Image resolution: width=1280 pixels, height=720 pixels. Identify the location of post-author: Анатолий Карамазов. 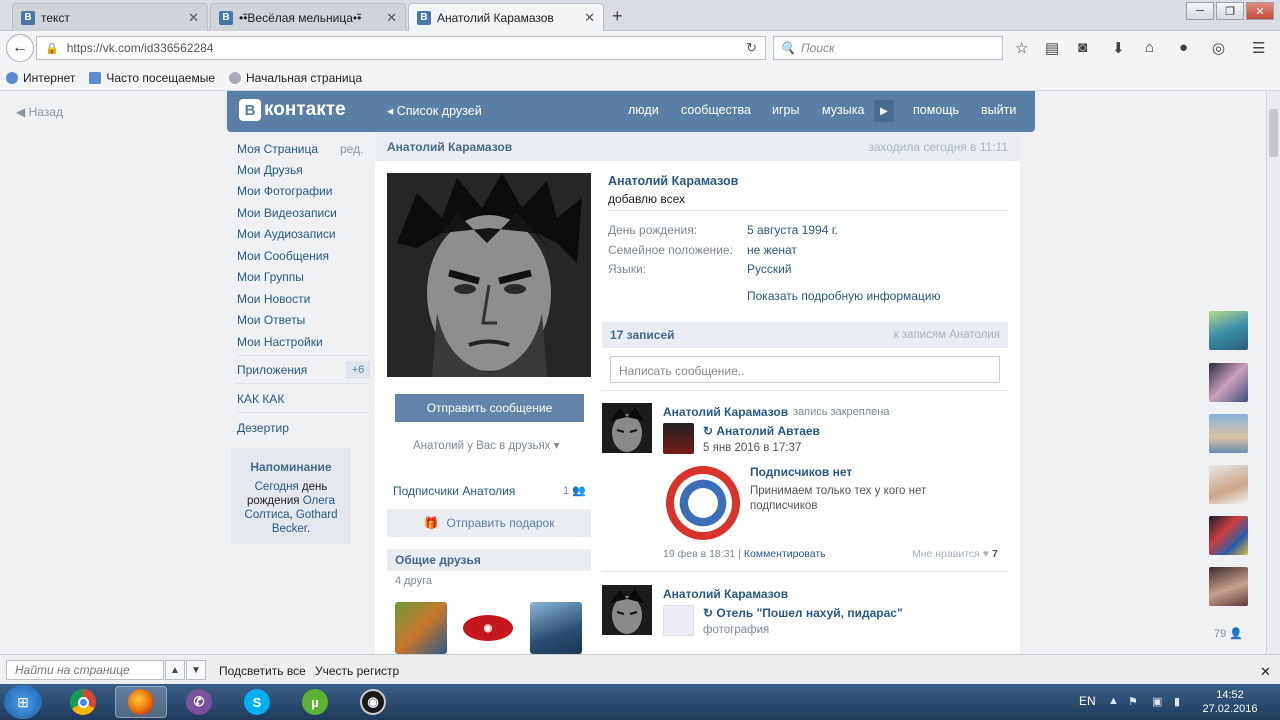
(725, 594).